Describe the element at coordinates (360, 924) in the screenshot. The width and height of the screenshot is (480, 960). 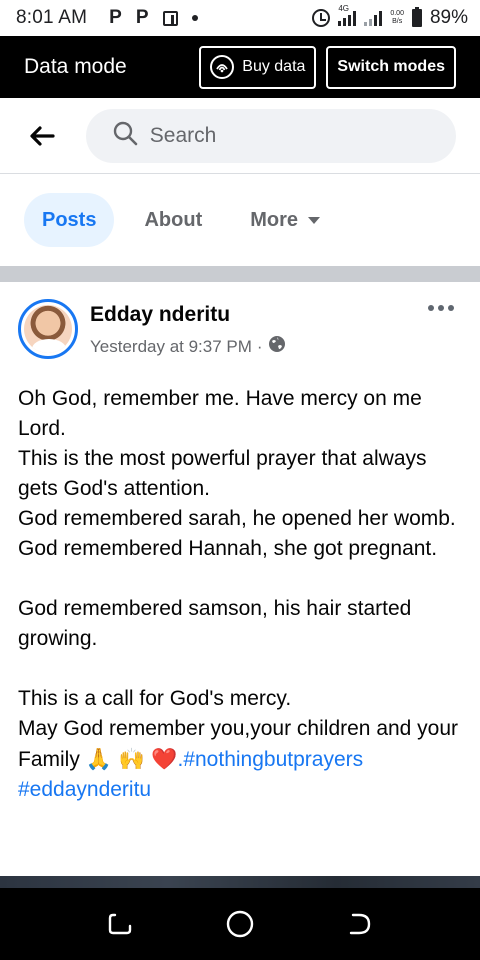
I see `back-icon` at that location.